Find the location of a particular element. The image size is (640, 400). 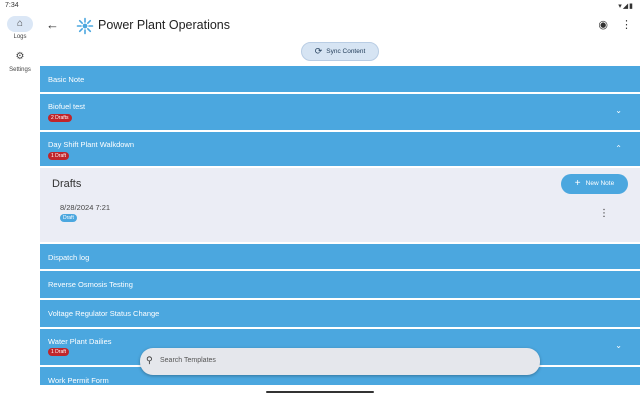

gear-icon: ⚙ is located at coordinates (20, 56).